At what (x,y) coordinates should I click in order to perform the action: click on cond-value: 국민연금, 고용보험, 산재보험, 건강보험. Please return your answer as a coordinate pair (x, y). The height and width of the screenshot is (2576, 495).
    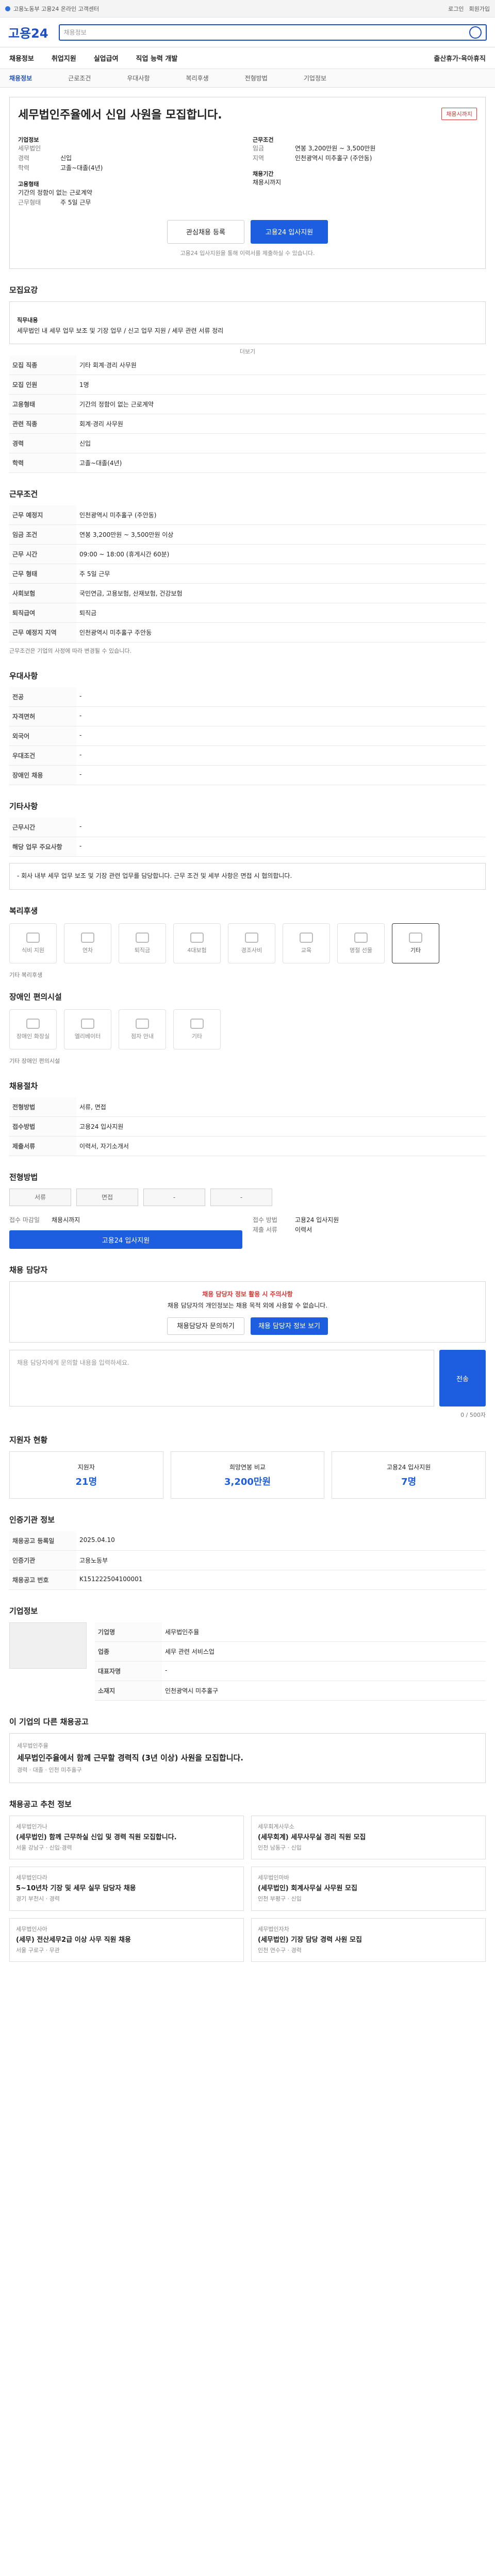
    Looking at the image, I should click on (281, 593).